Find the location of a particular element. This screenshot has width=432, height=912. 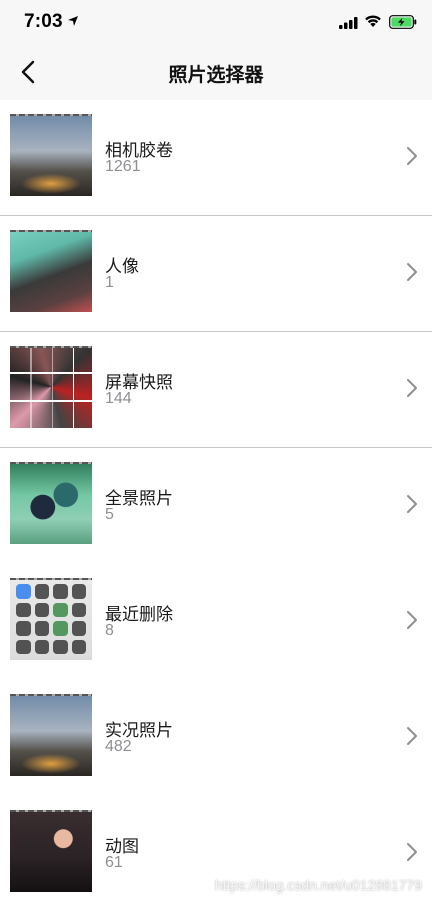

album-count: 1 is located at coordinates (109, 282).